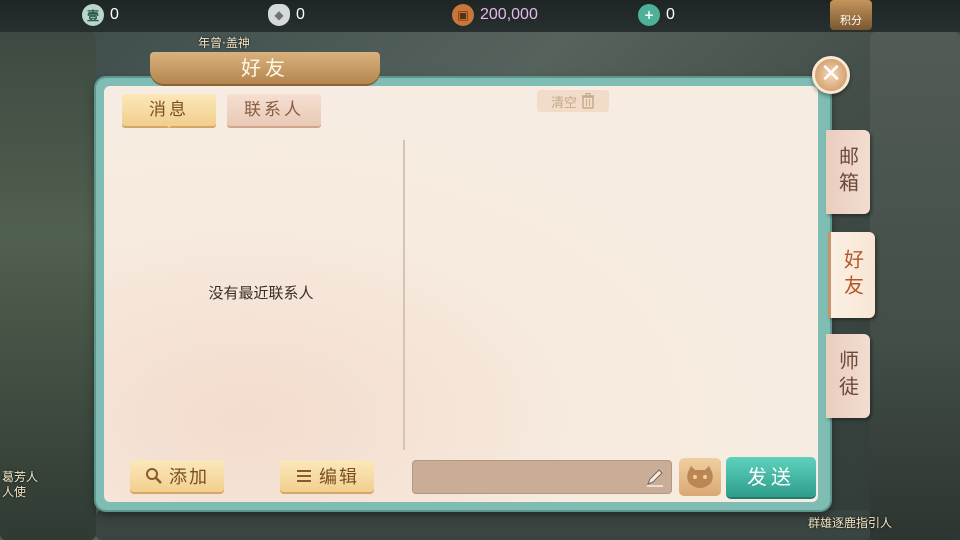 The image size is (960, 540). What do you see at coordinates (339, 477) in the screenshot?
I see `edit-label: 编辑` at bounding box center [339, 477].